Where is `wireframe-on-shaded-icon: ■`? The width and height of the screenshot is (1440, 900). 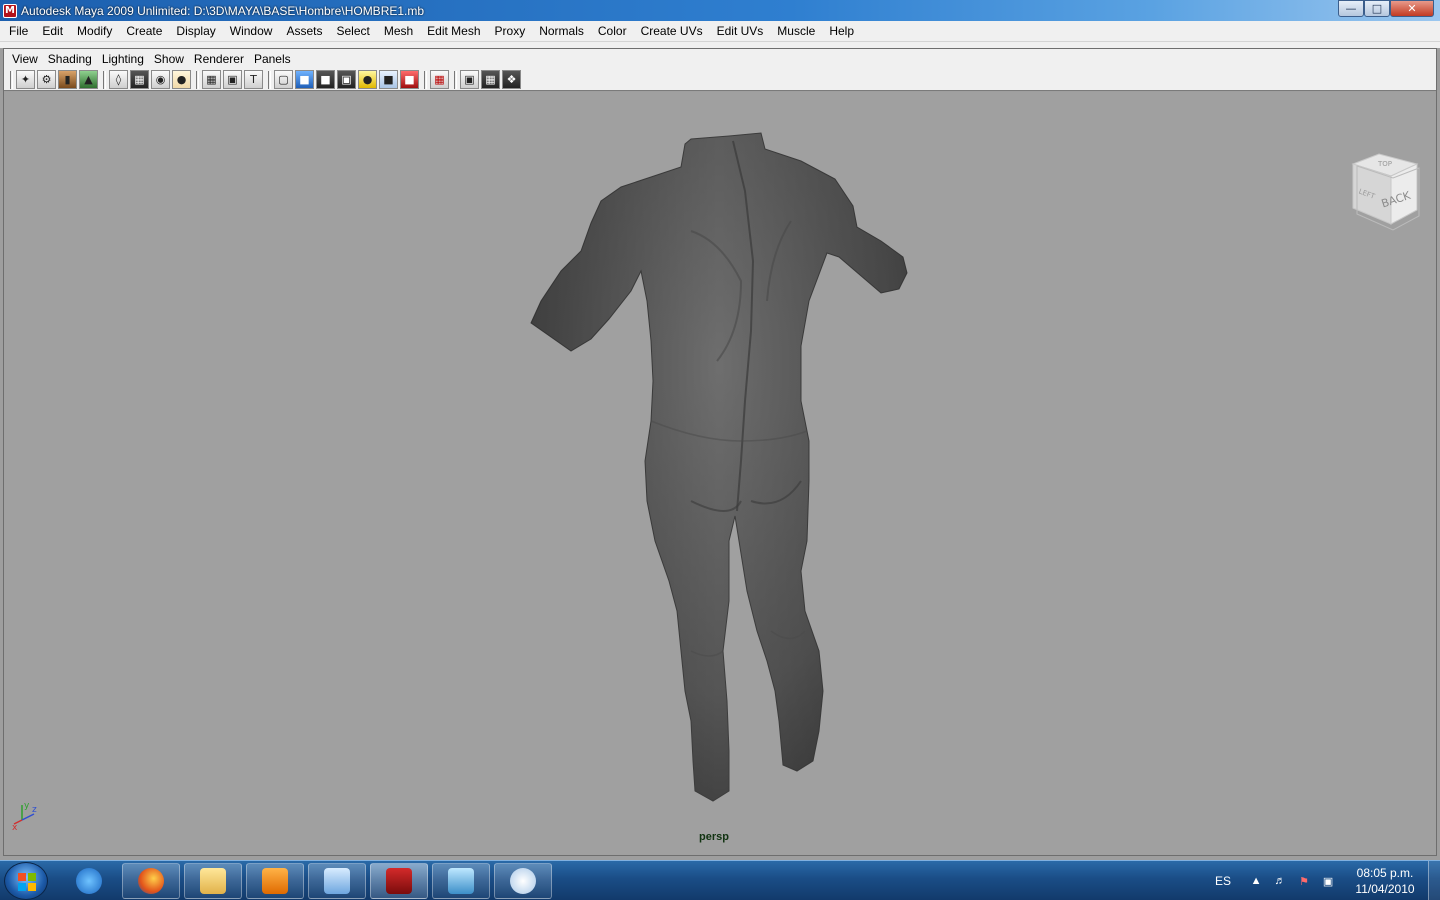
wireframe-on-shaded-icon: ■ is located at coordinates (325, 79).